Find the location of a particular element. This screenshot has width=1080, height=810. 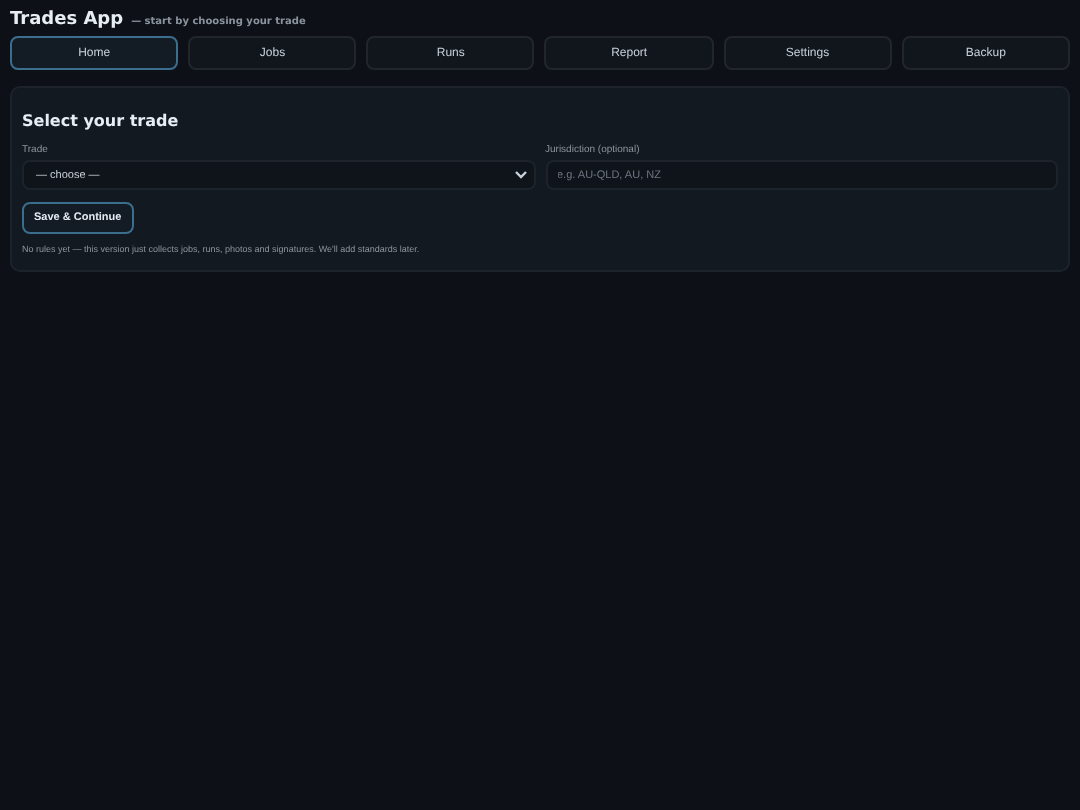

card-title: Select your trade is located at coordinates (101, 121).